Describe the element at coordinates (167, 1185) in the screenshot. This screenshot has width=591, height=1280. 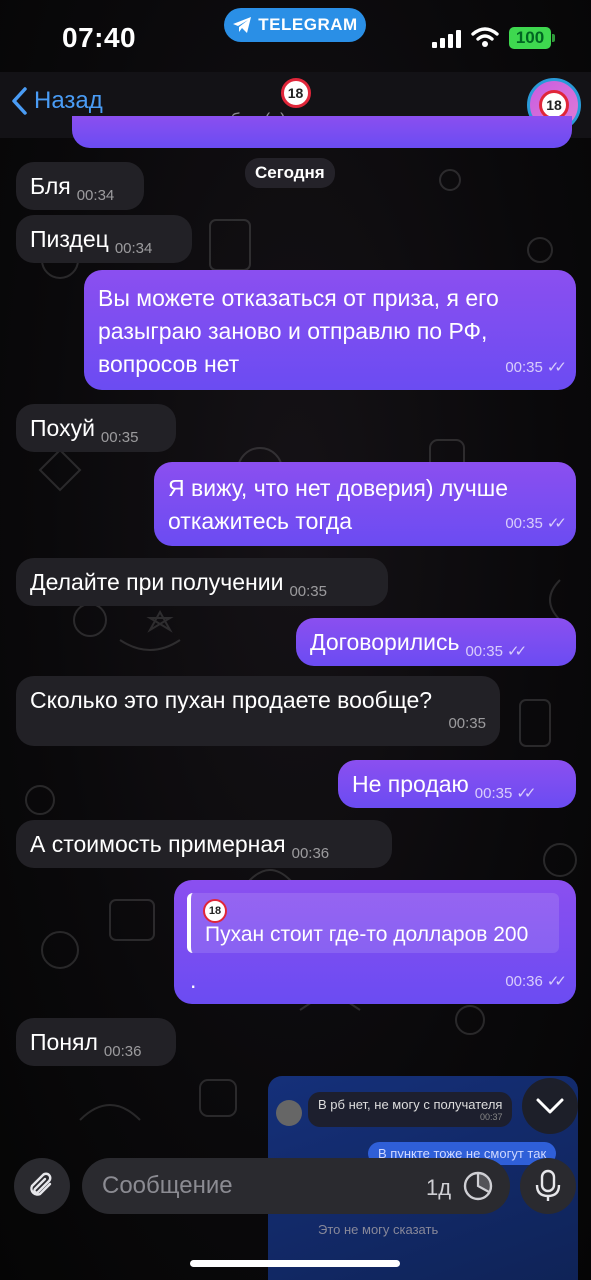
I see `message-input-placeholder: Сообщение` at that location.